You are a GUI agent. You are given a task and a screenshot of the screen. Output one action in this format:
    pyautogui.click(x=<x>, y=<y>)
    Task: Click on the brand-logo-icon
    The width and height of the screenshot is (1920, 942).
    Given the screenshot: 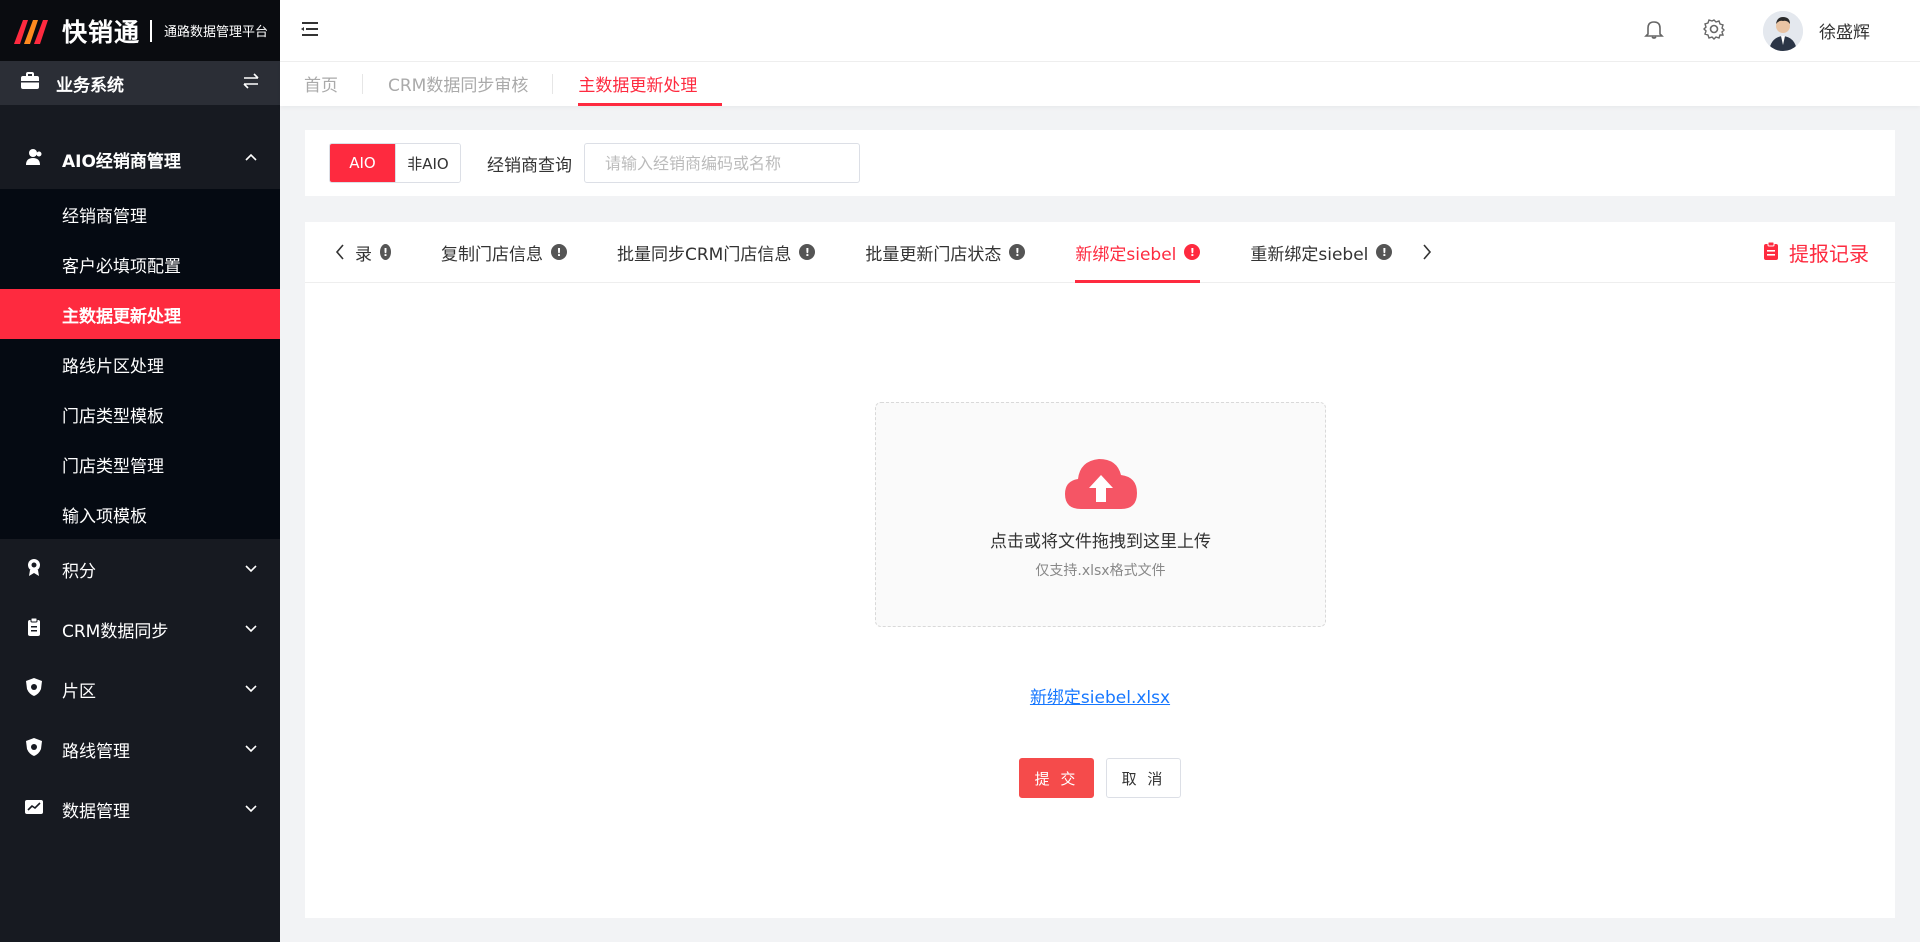 What is the action you would take?
    pyautogui.click(x=33, y=31)
    